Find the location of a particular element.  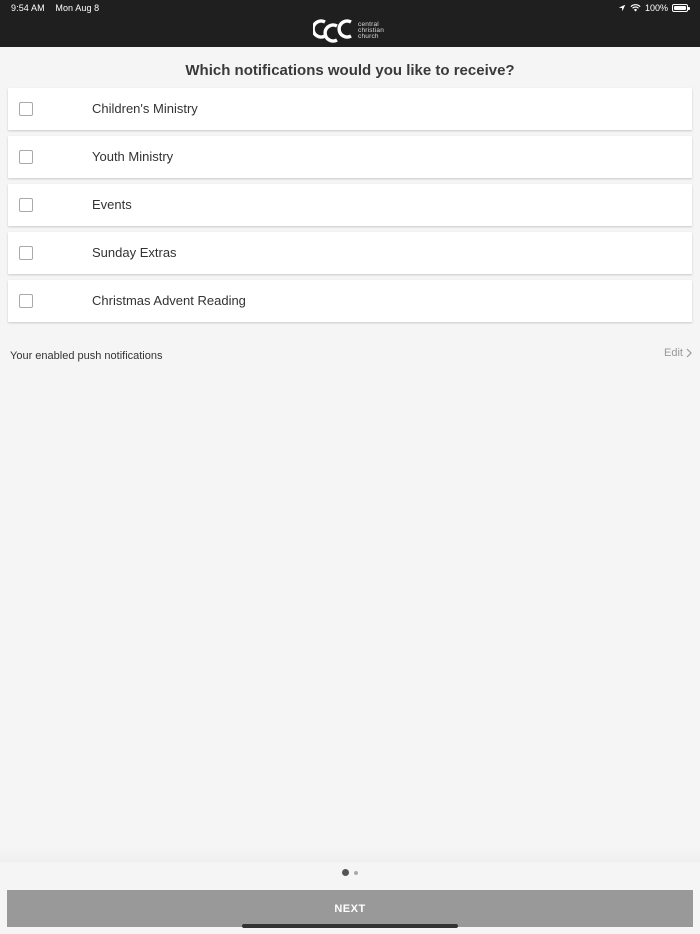

option-label: Children's Ministry is located at coordinates (145, 108).